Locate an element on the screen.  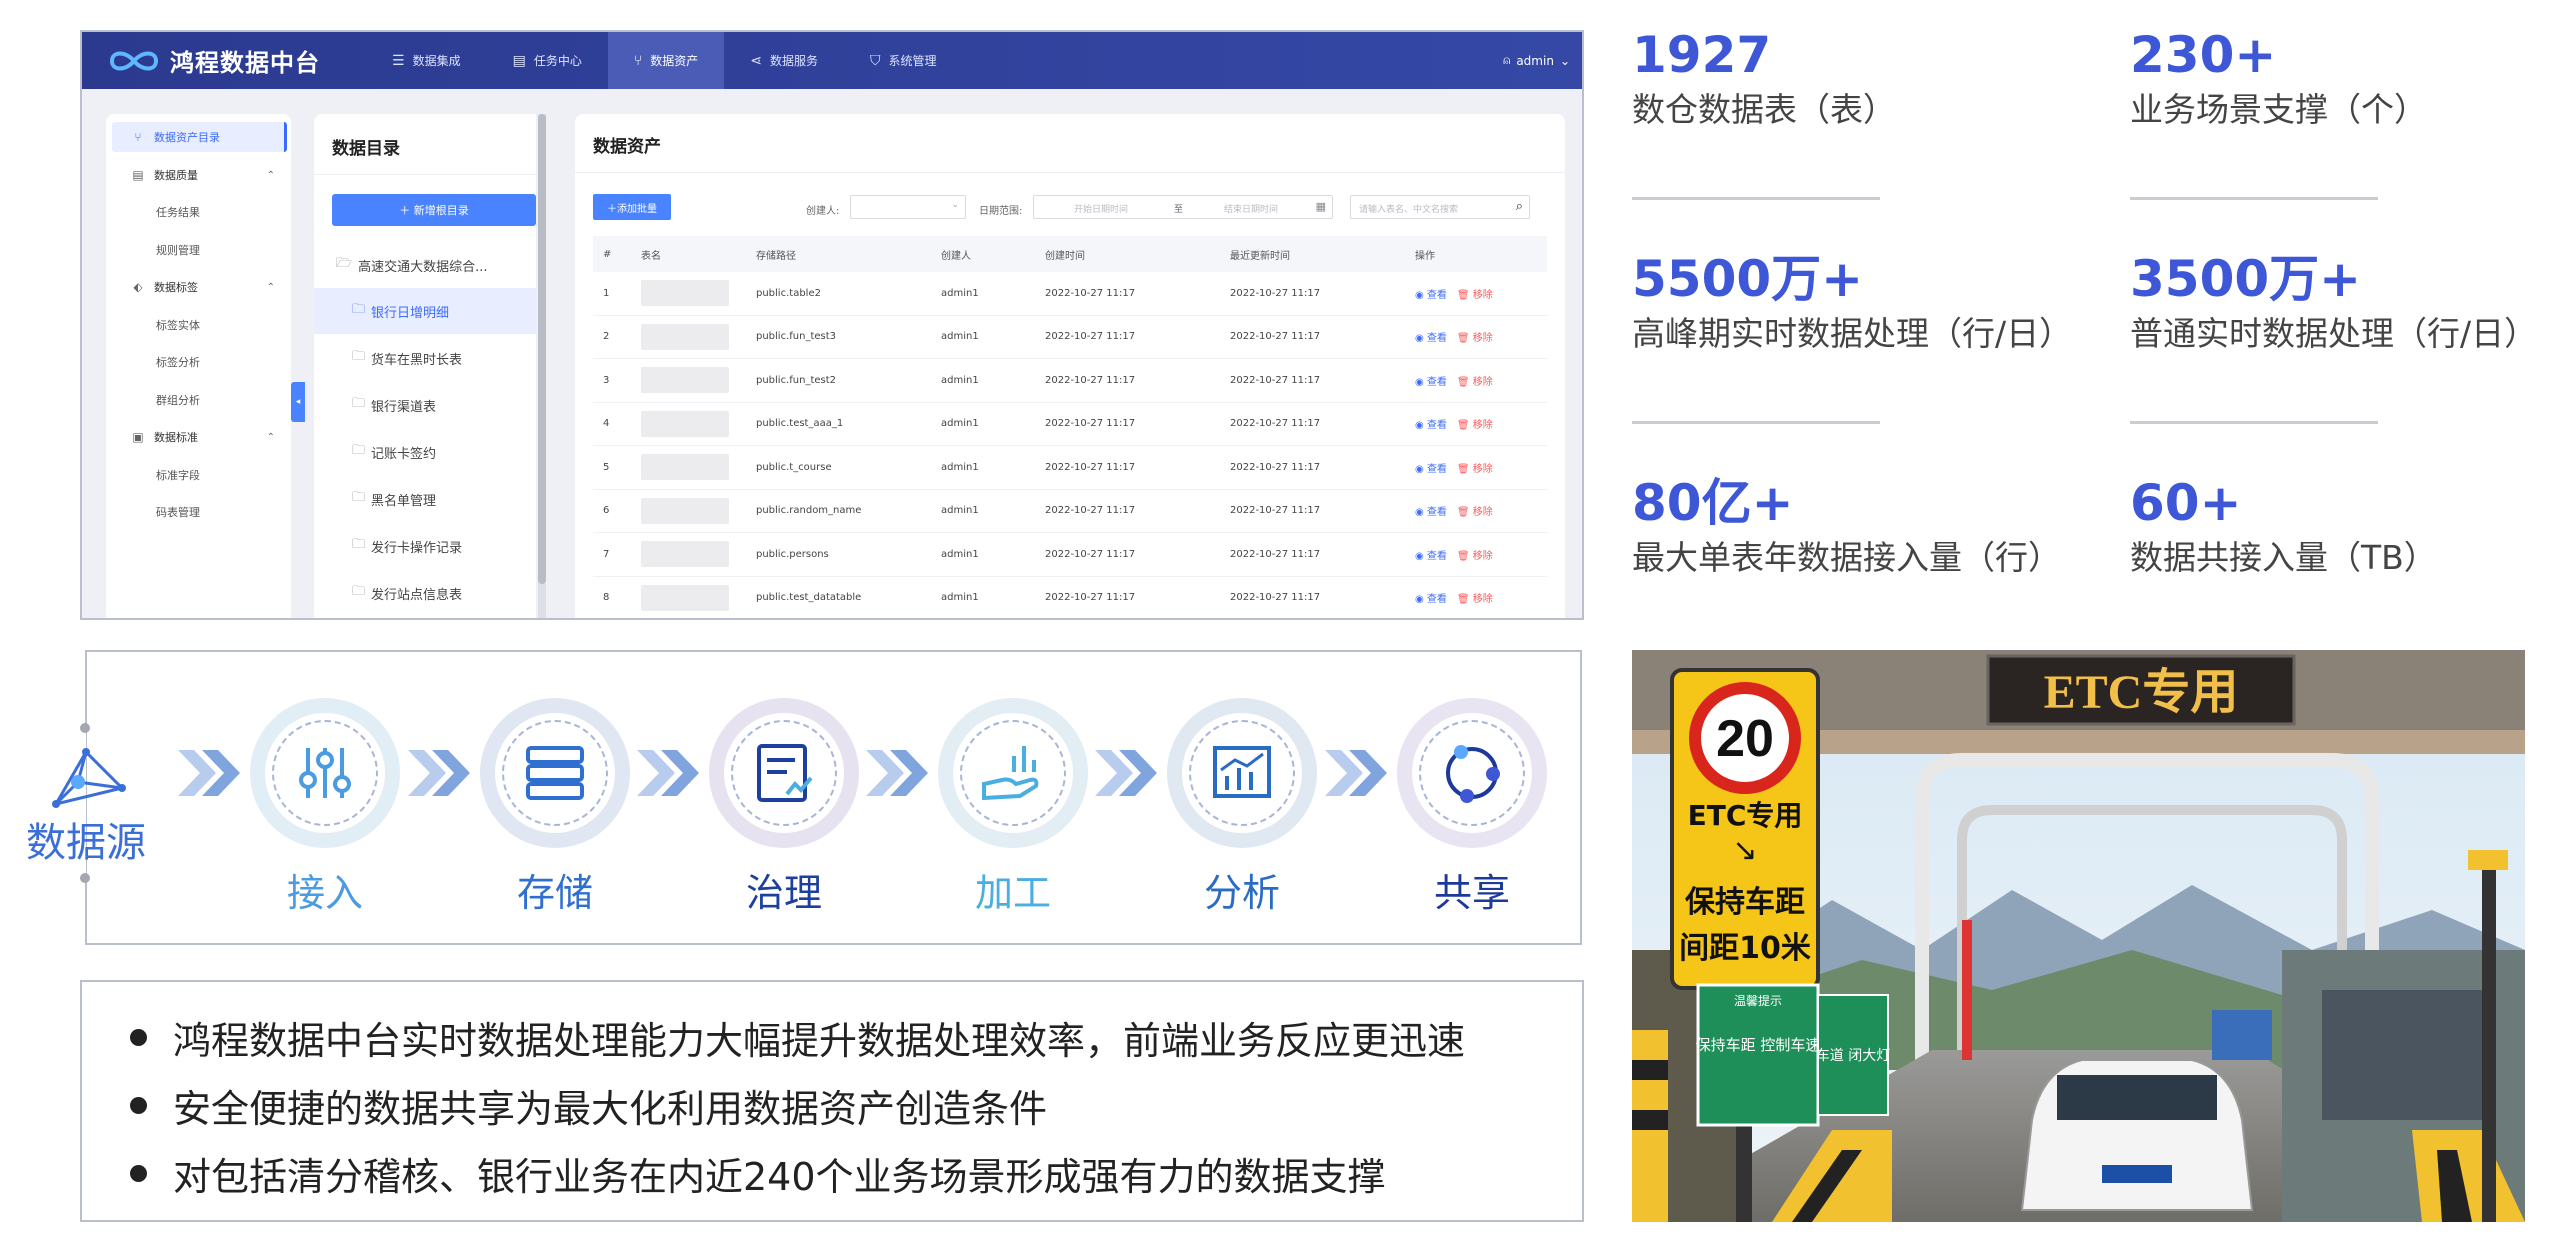
row-index: 7 is located at coordinates (606, 554).